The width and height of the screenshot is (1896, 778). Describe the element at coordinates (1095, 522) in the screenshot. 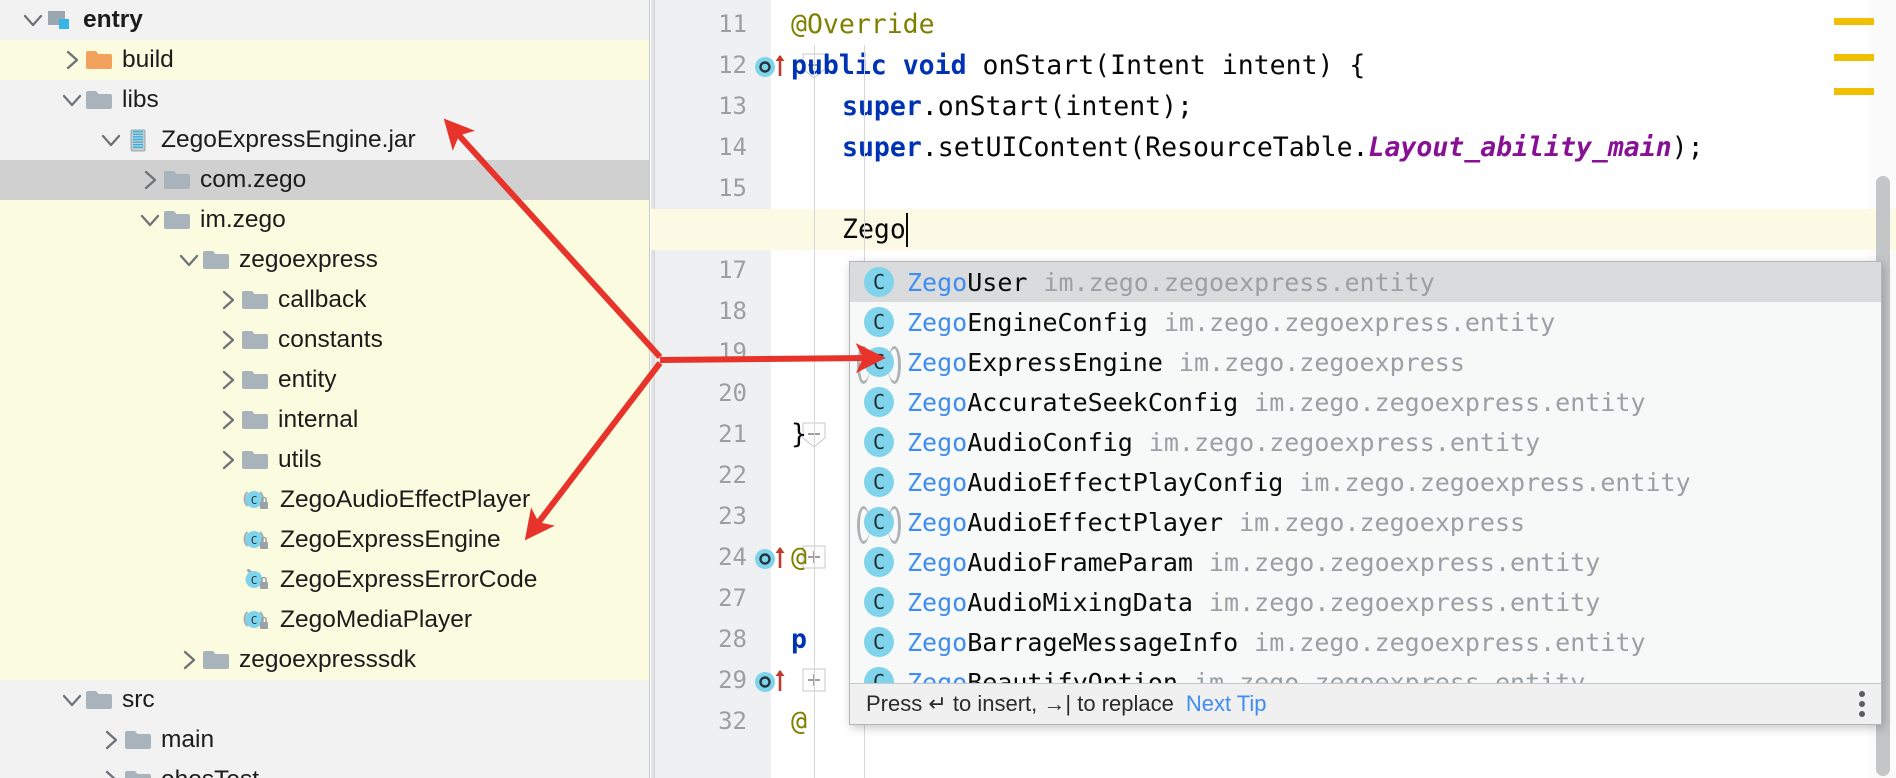

I see `completion-item-name: AudioEffectPlayer` at that location.